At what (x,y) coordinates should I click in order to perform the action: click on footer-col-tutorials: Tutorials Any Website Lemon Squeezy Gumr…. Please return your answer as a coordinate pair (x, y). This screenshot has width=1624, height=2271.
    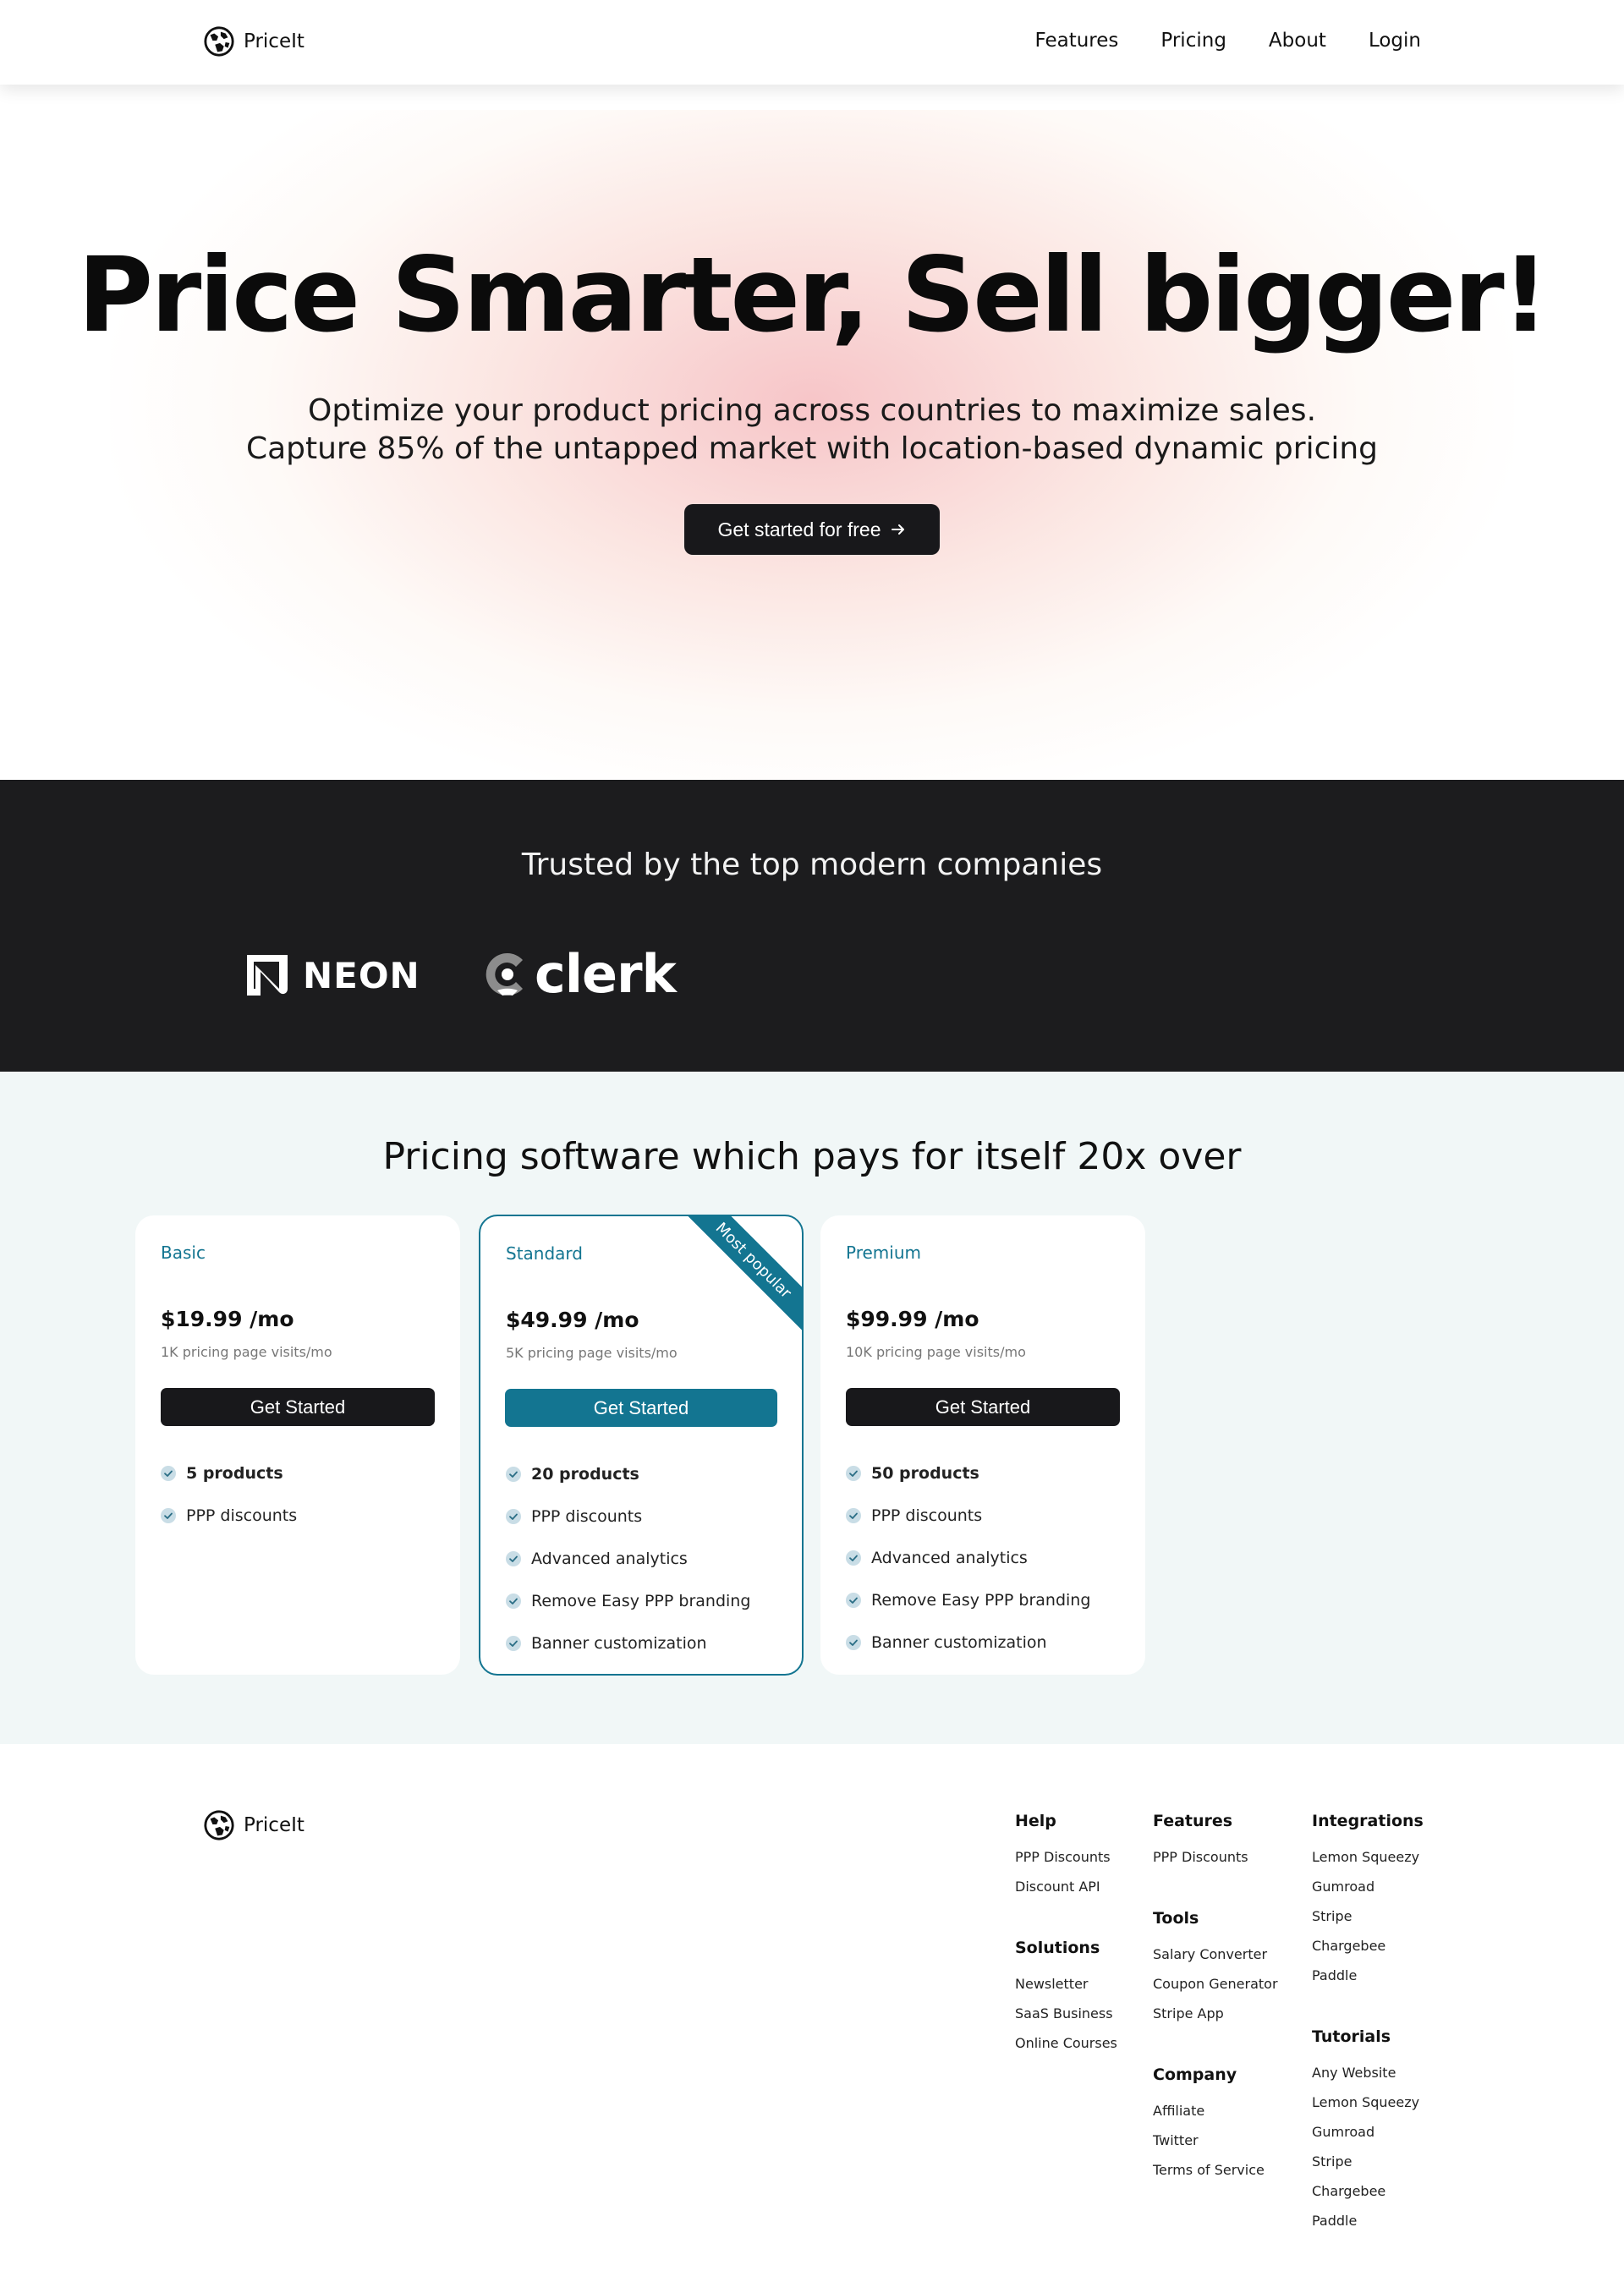
    Looking at the image, I should click on (1366, 2134).